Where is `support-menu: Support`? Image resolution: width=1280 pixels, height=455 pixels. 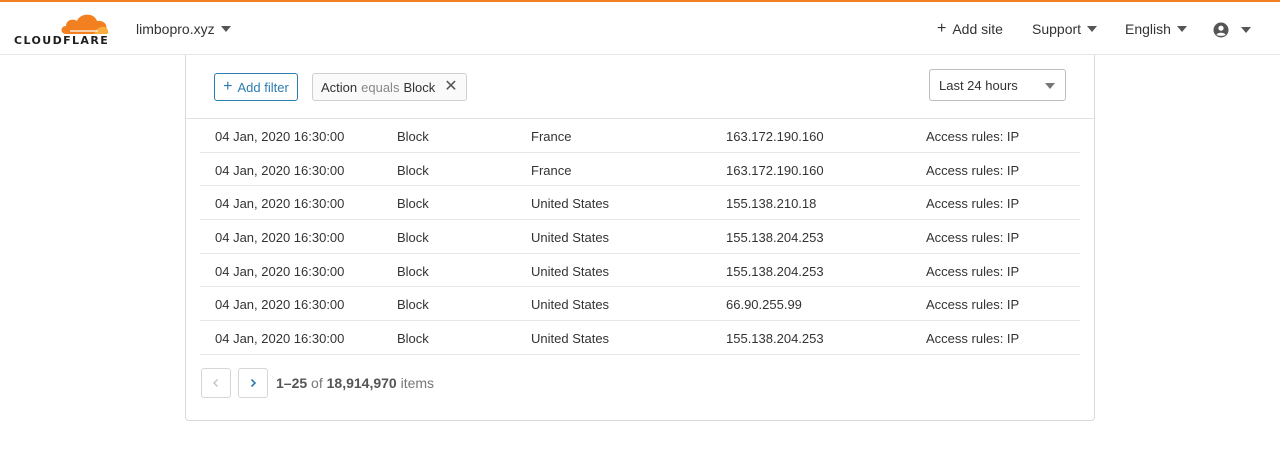
support-menu: Support is located at coordinates (1065, 29).